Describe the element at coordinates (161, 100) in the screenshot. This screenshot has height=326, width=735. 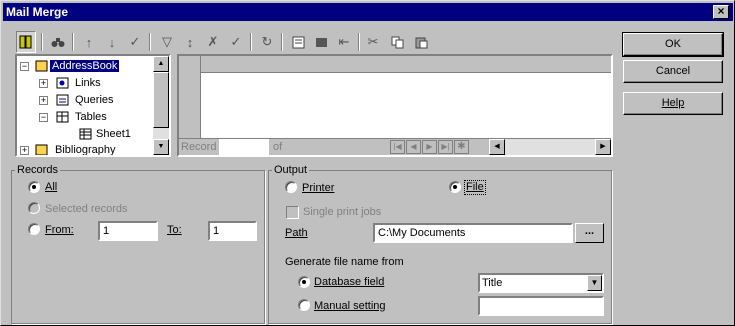
I see `scroll-thumb` at that location.